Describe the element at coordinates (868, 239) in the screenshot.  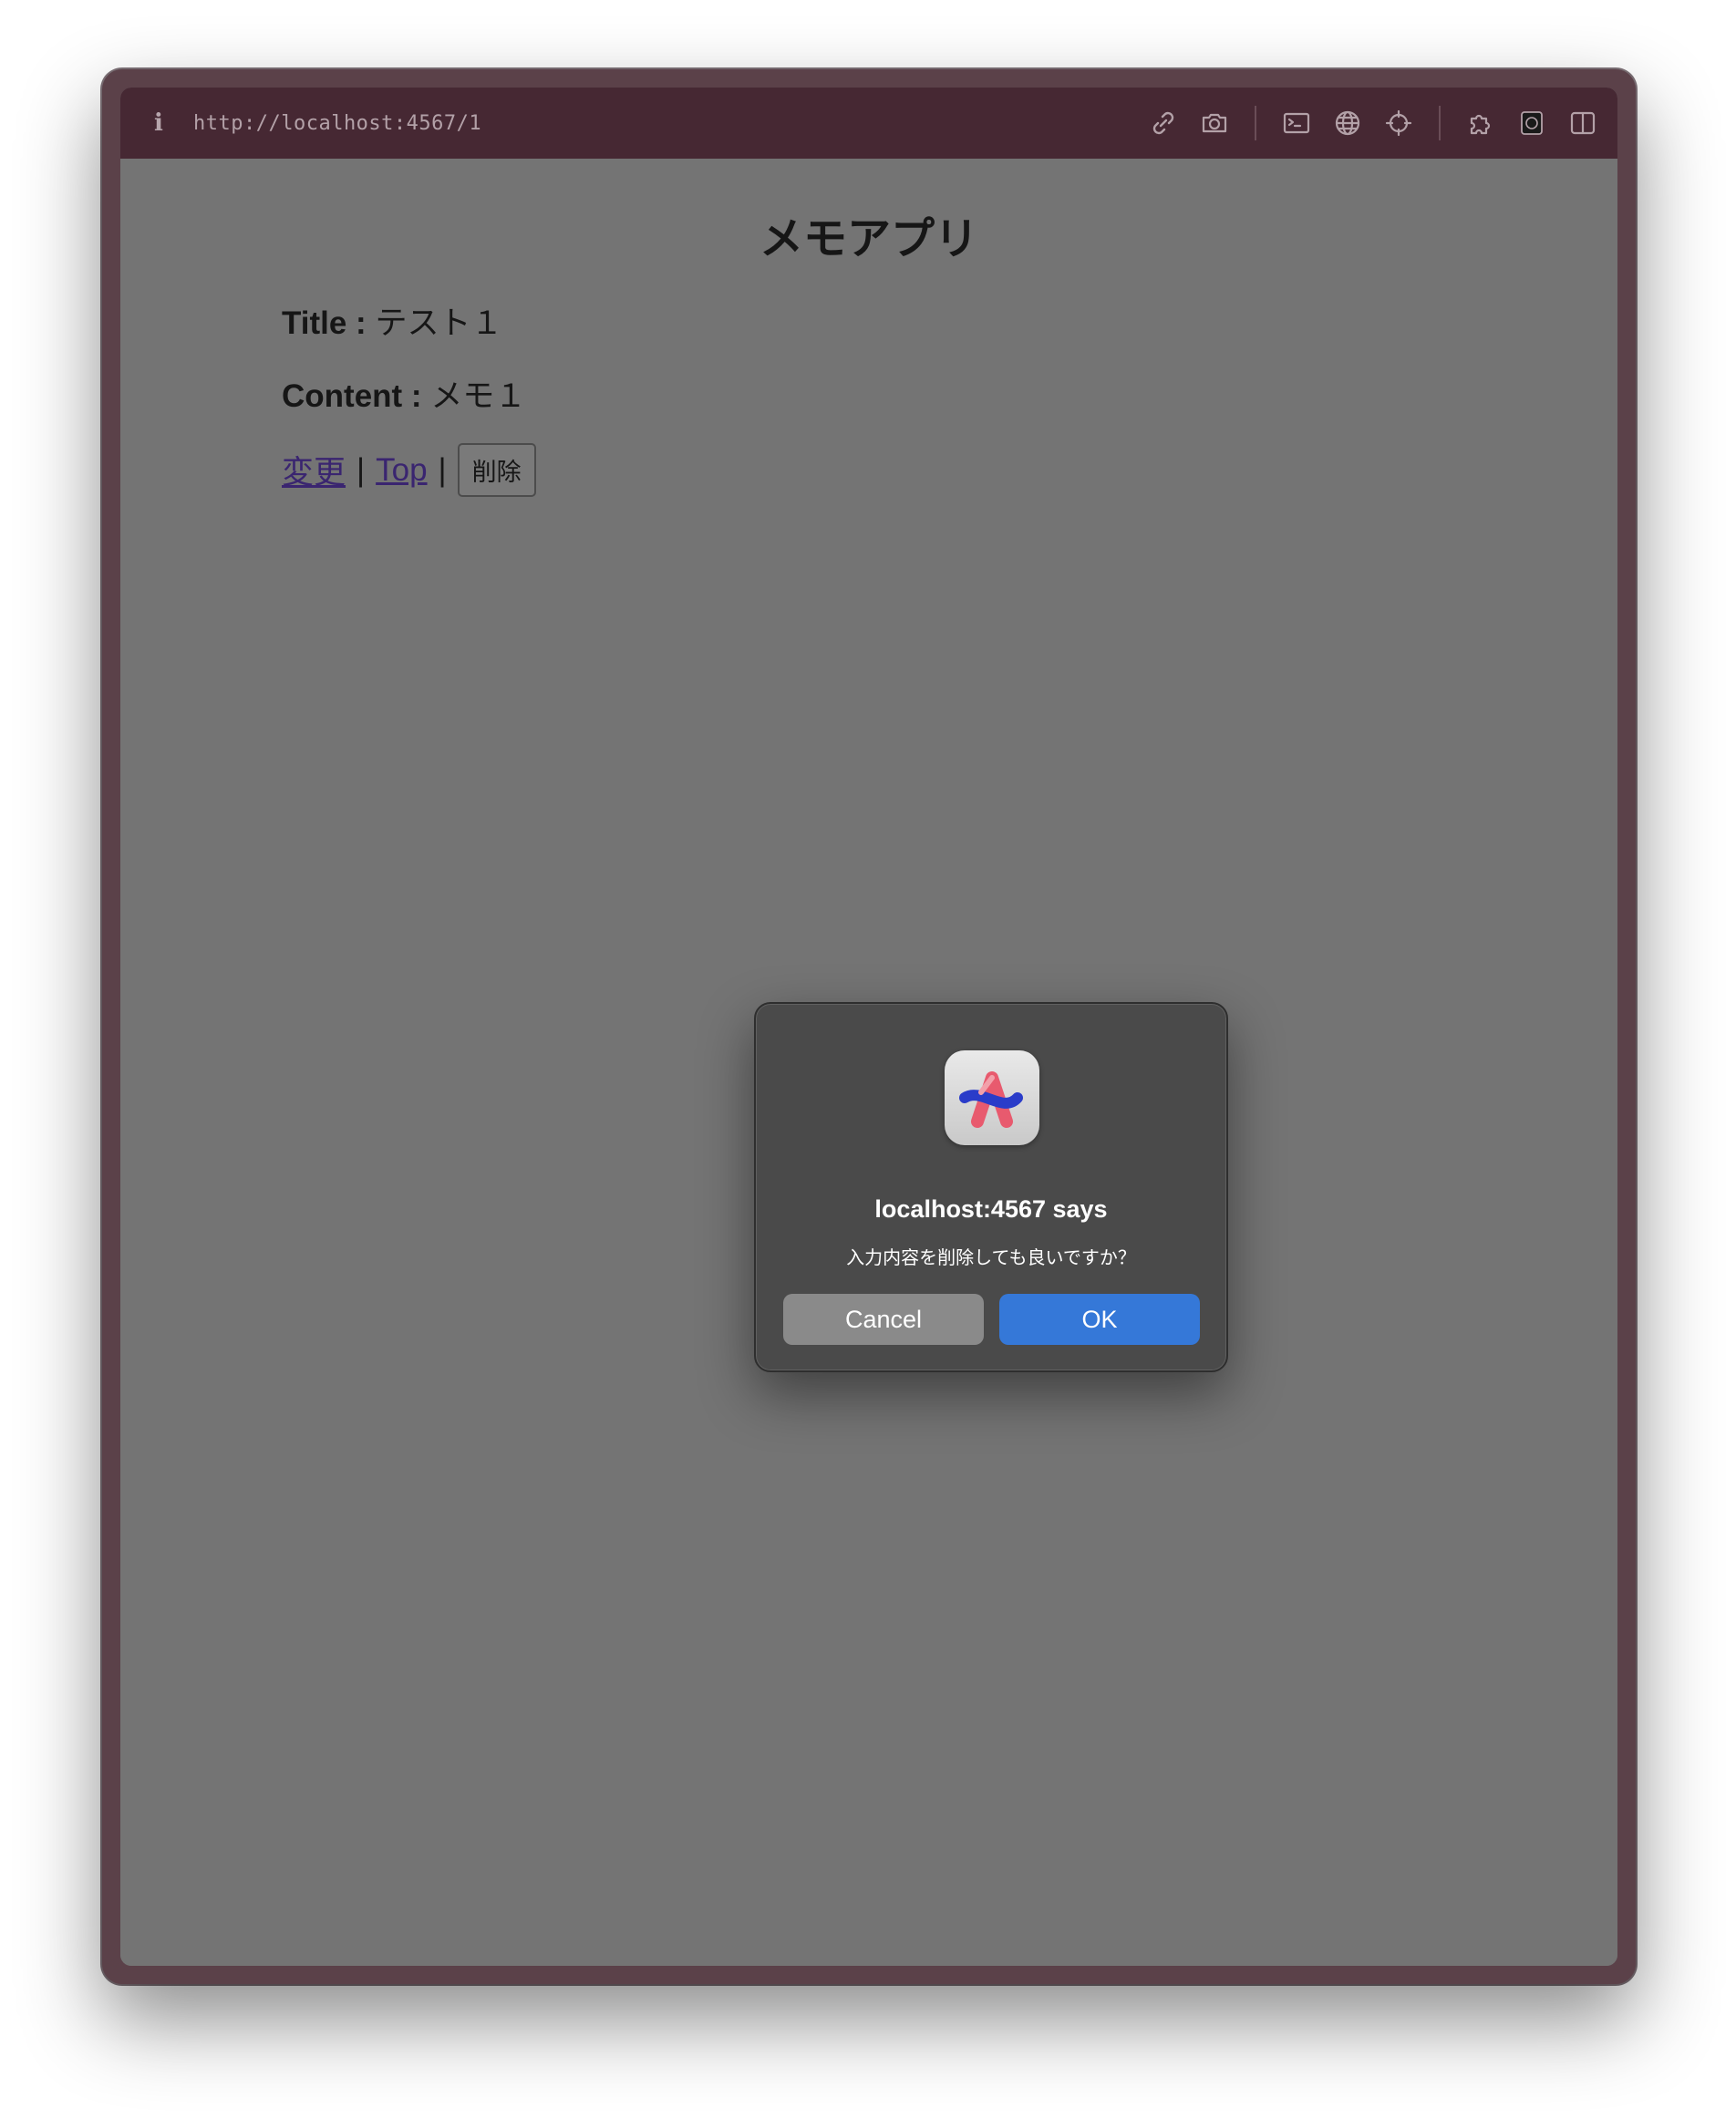
I see `page-title: メモアプリ` at that location.